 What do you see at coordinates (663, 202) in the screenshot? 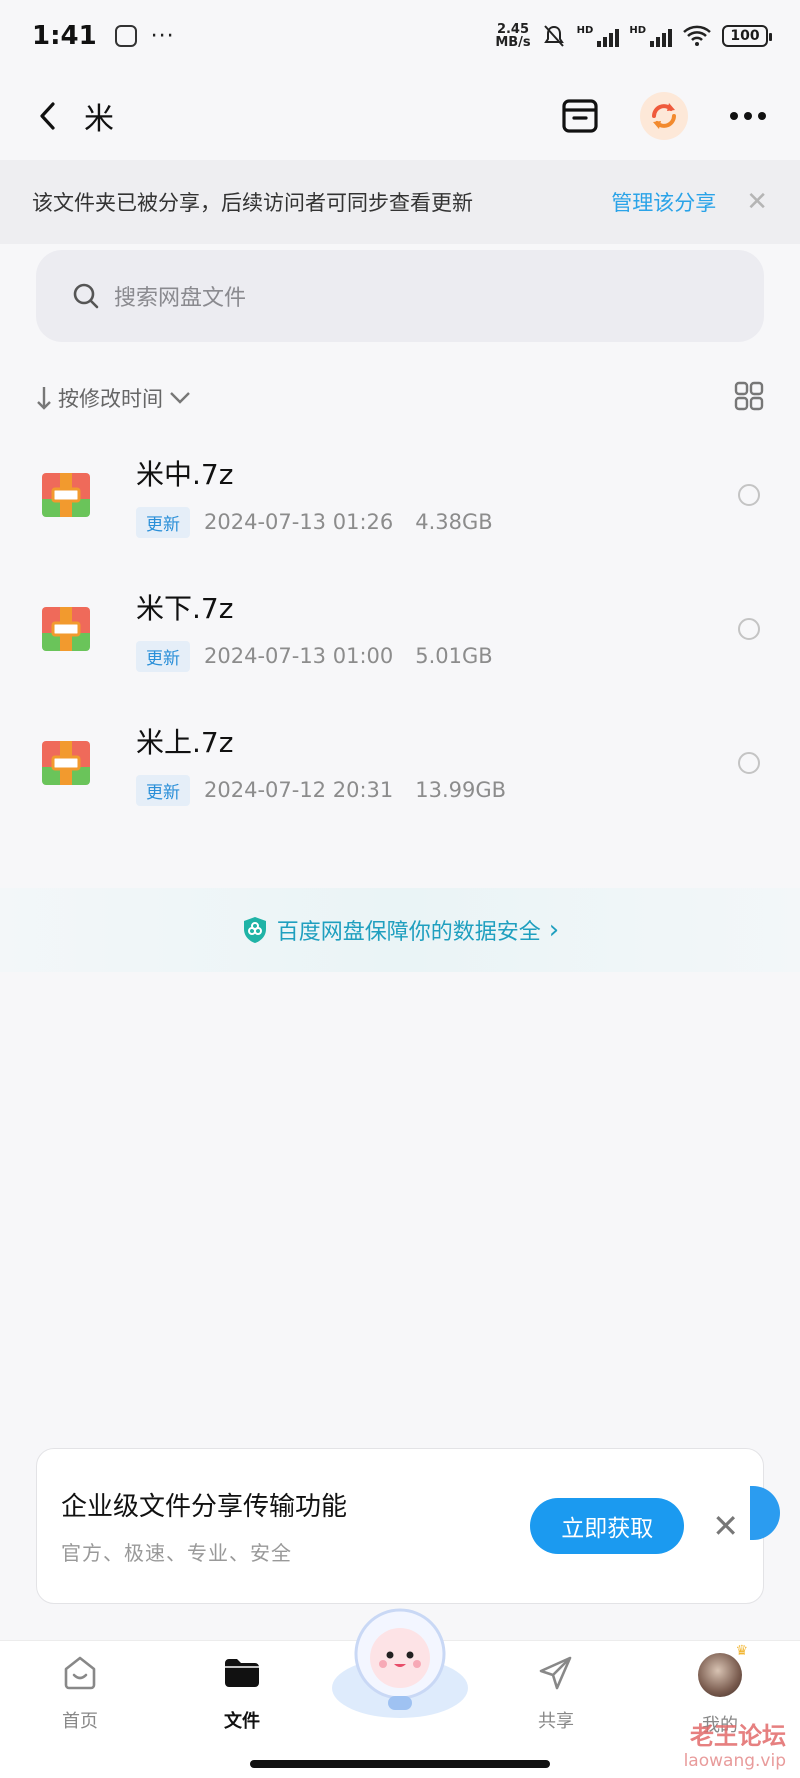
I see `manage-share-link: 管理该分享` at bounding box center [663, 202].